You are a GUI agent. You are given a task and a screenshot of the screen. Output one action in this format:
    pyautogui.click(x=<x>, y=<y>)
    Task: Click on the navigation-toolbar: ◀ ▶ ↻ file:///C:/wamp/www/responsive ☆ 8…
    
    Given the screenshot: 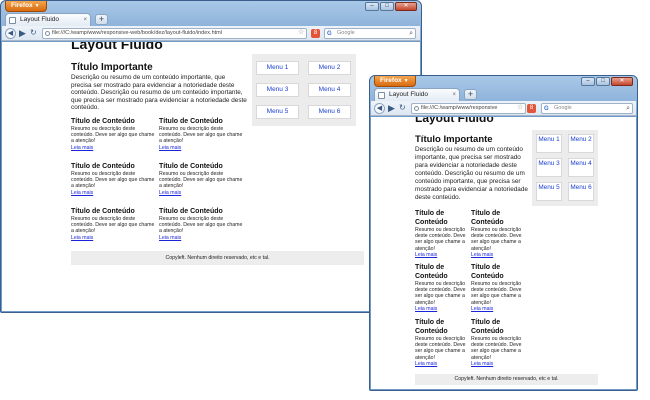 What is the action you would take?
    pyautogui.click(x=503, y=108)
    